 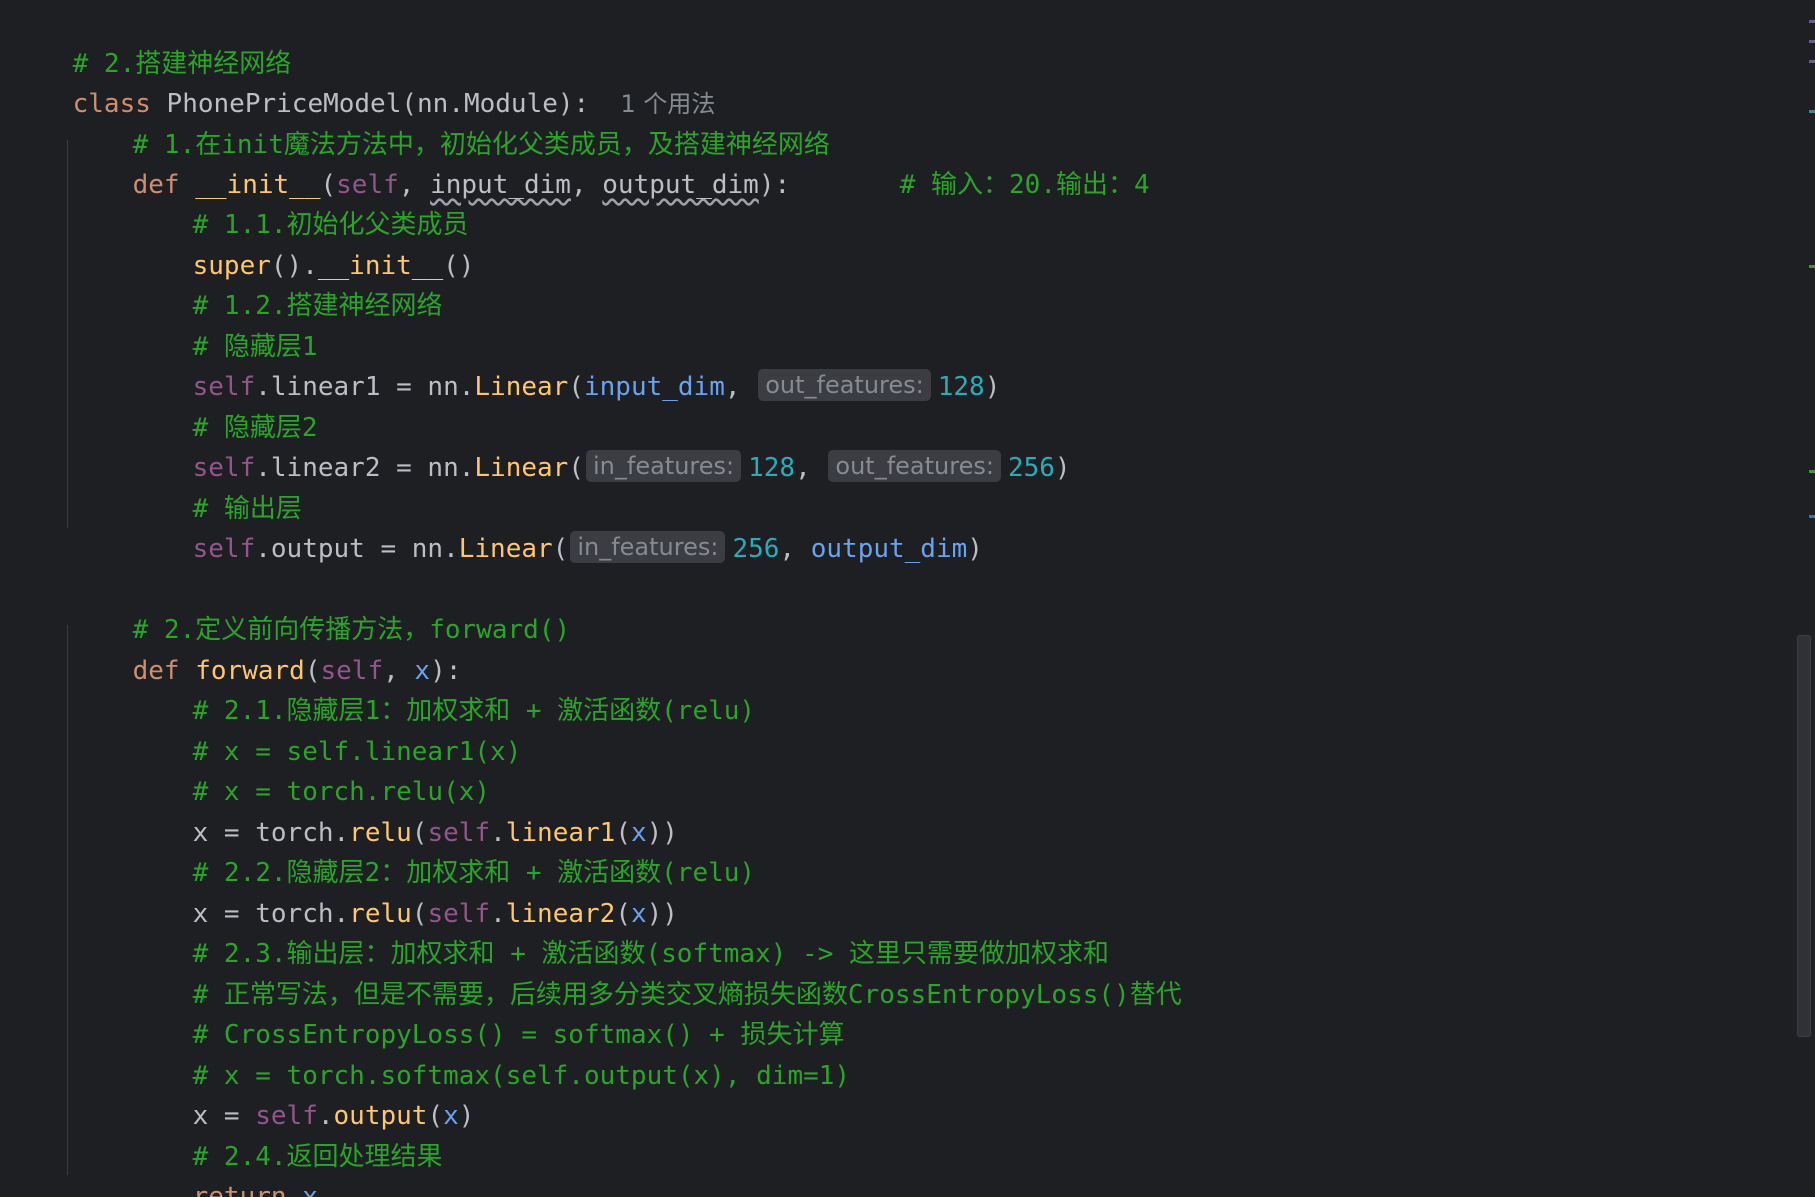 What do you see at coordinates (299, 202) in the screenshot?
I see `code-line-5: # 1.1.初始化父类成员` at bounding box center [299, 202].